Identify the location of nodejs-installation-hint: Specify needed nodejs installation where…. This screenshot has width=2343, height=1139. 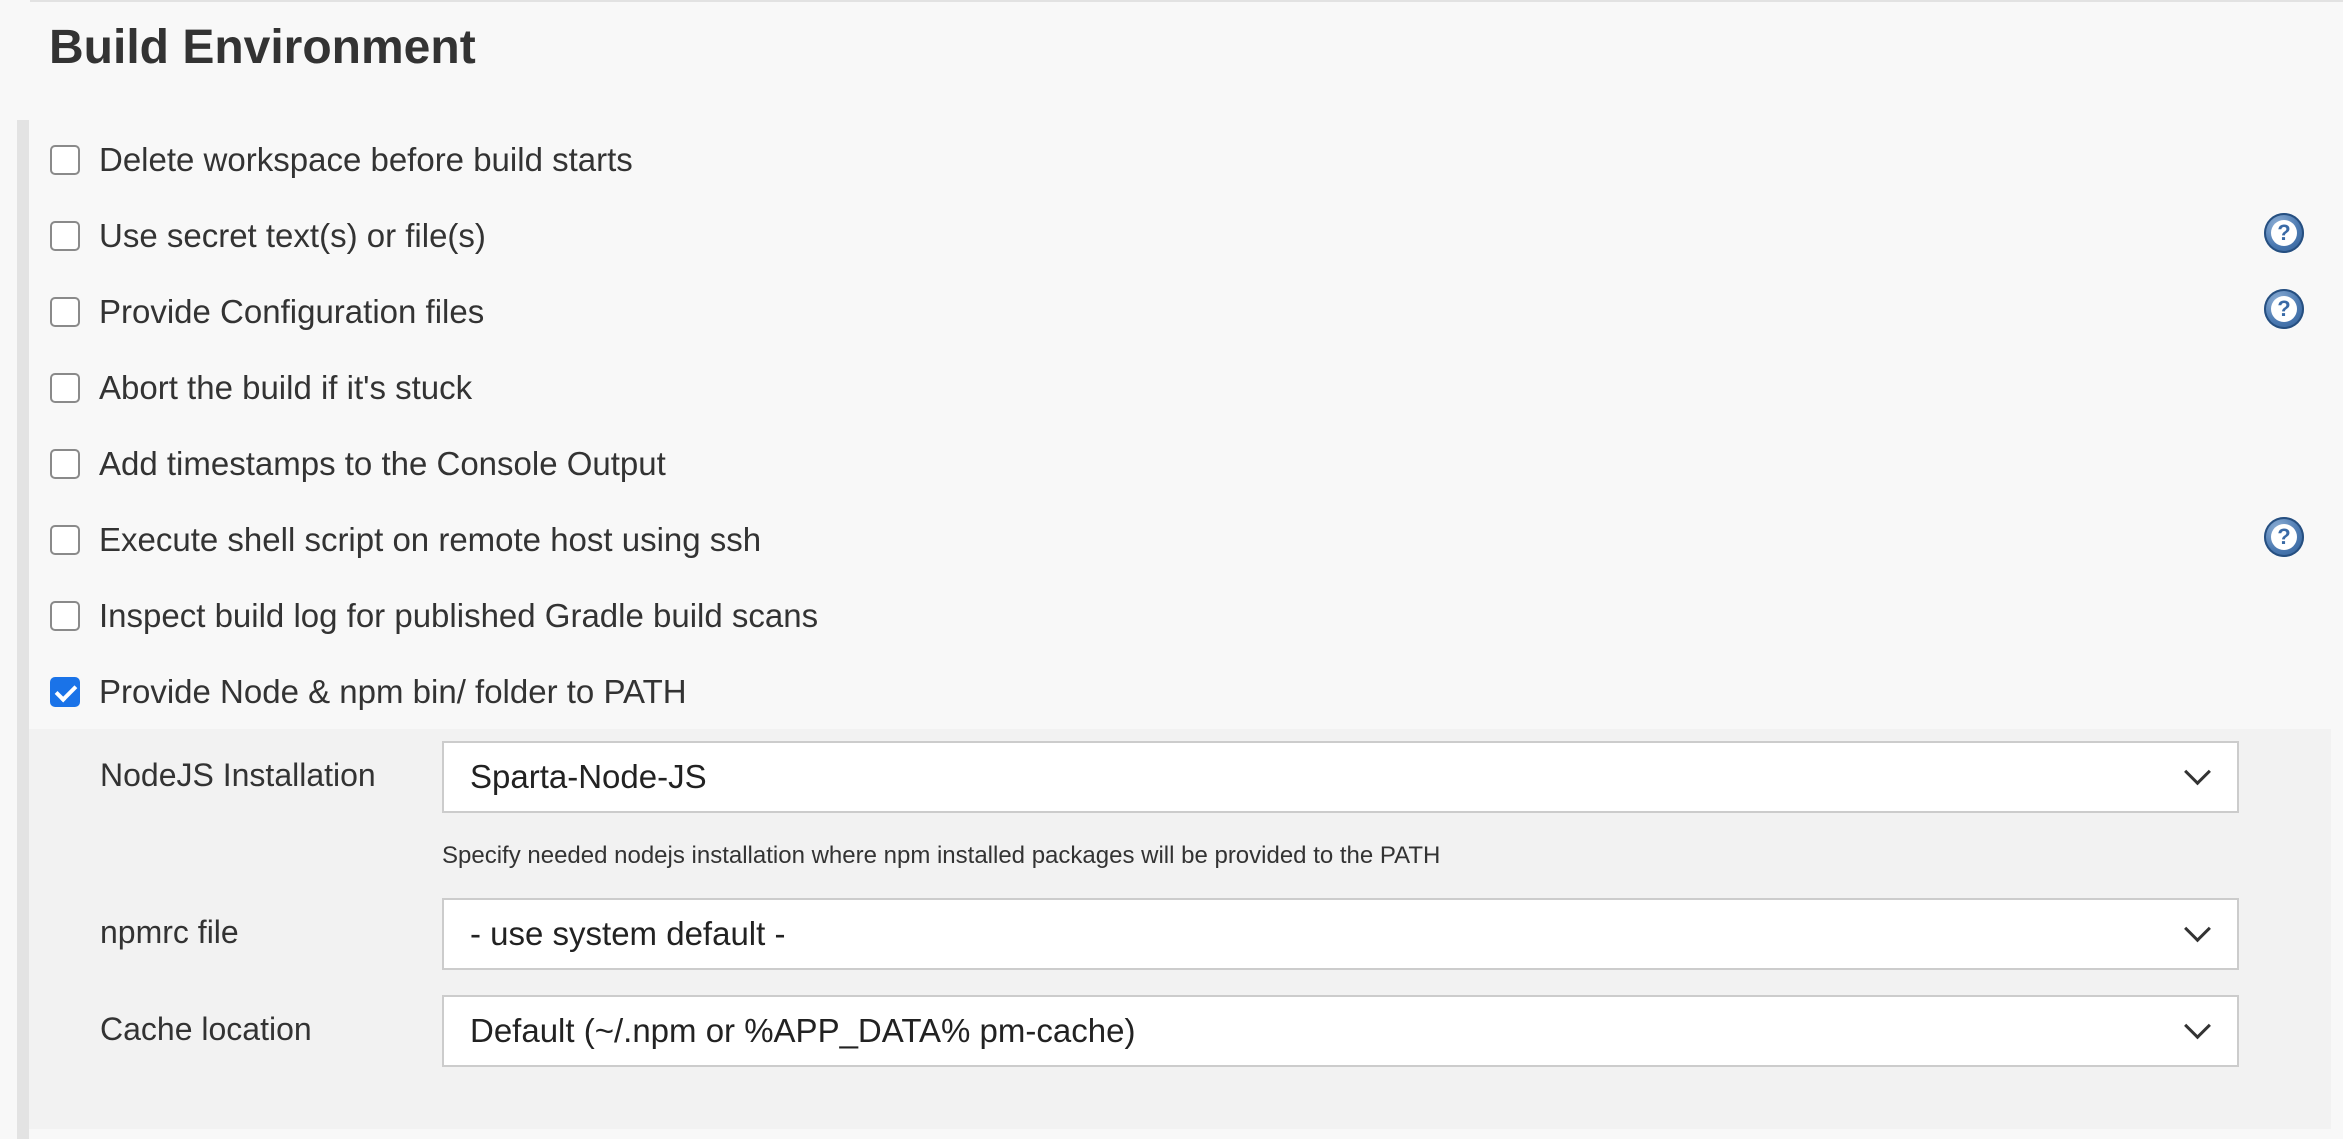
(941, 855).